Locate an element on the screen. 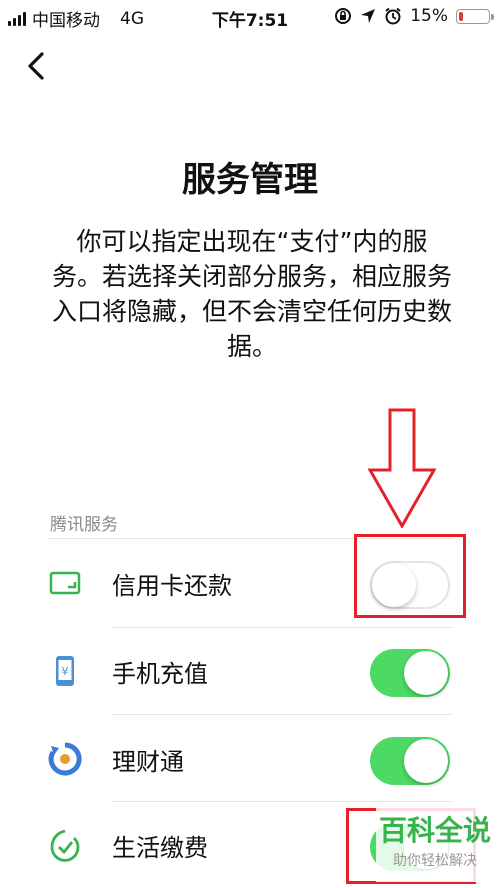 Image resolution: width=500 pixels, height=888 pixels. battery-percent: 15% is located at coordinates (429, 16).